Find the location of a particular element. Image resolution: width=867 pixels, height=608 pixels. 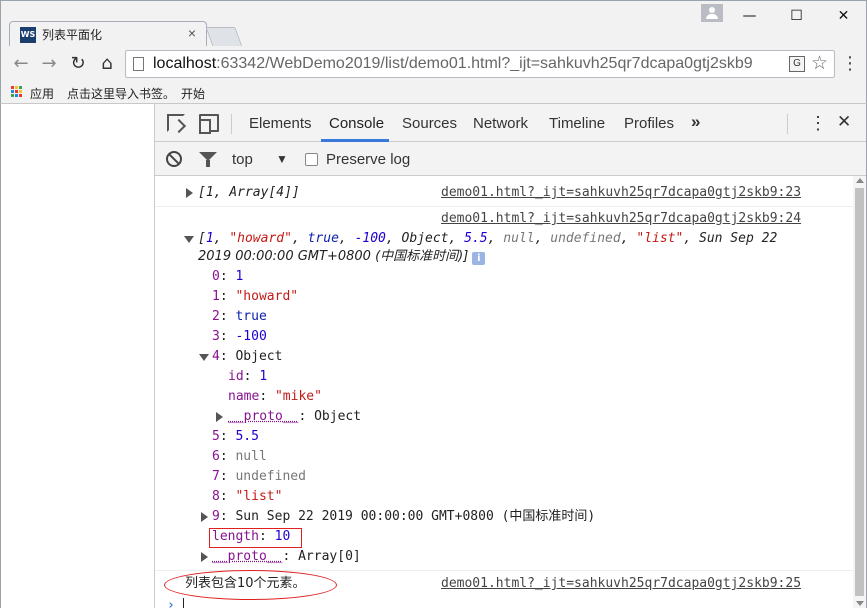

array-item: 3: -100 is located at coordinates (239, 336).